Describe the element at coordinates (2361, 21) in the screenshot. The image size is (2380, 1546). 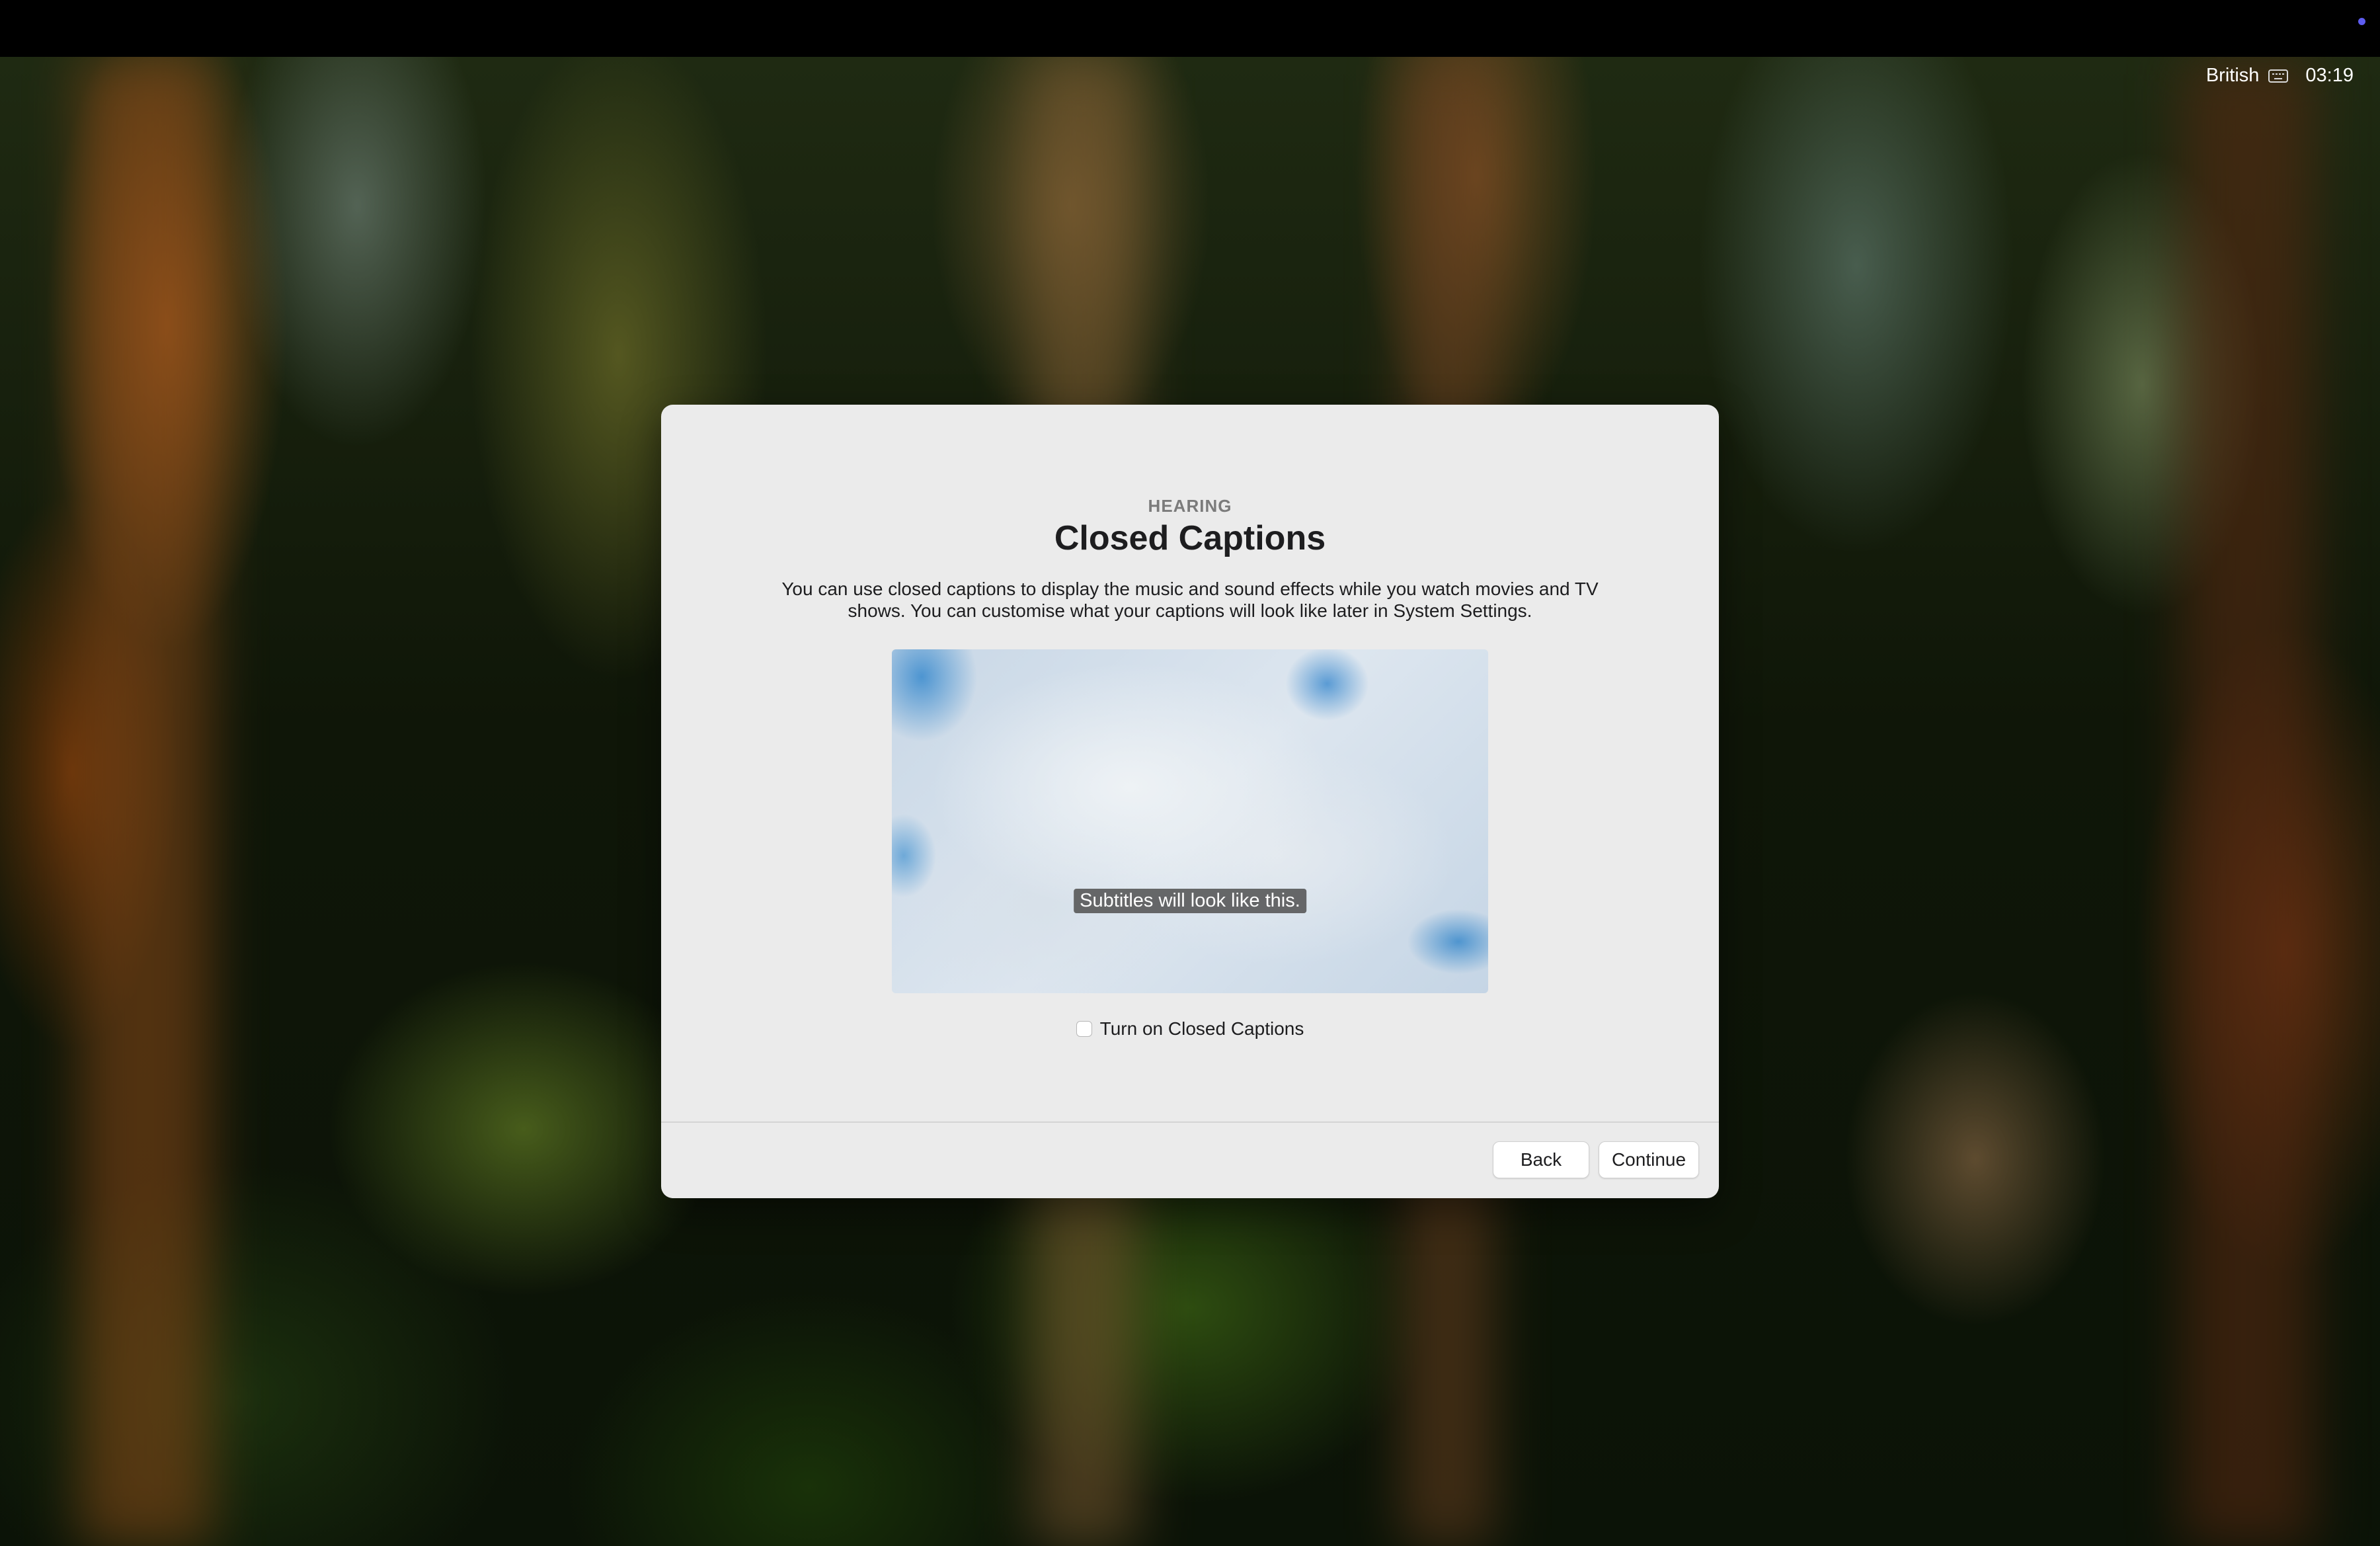
I see `recording-indicator-dot` at that location.